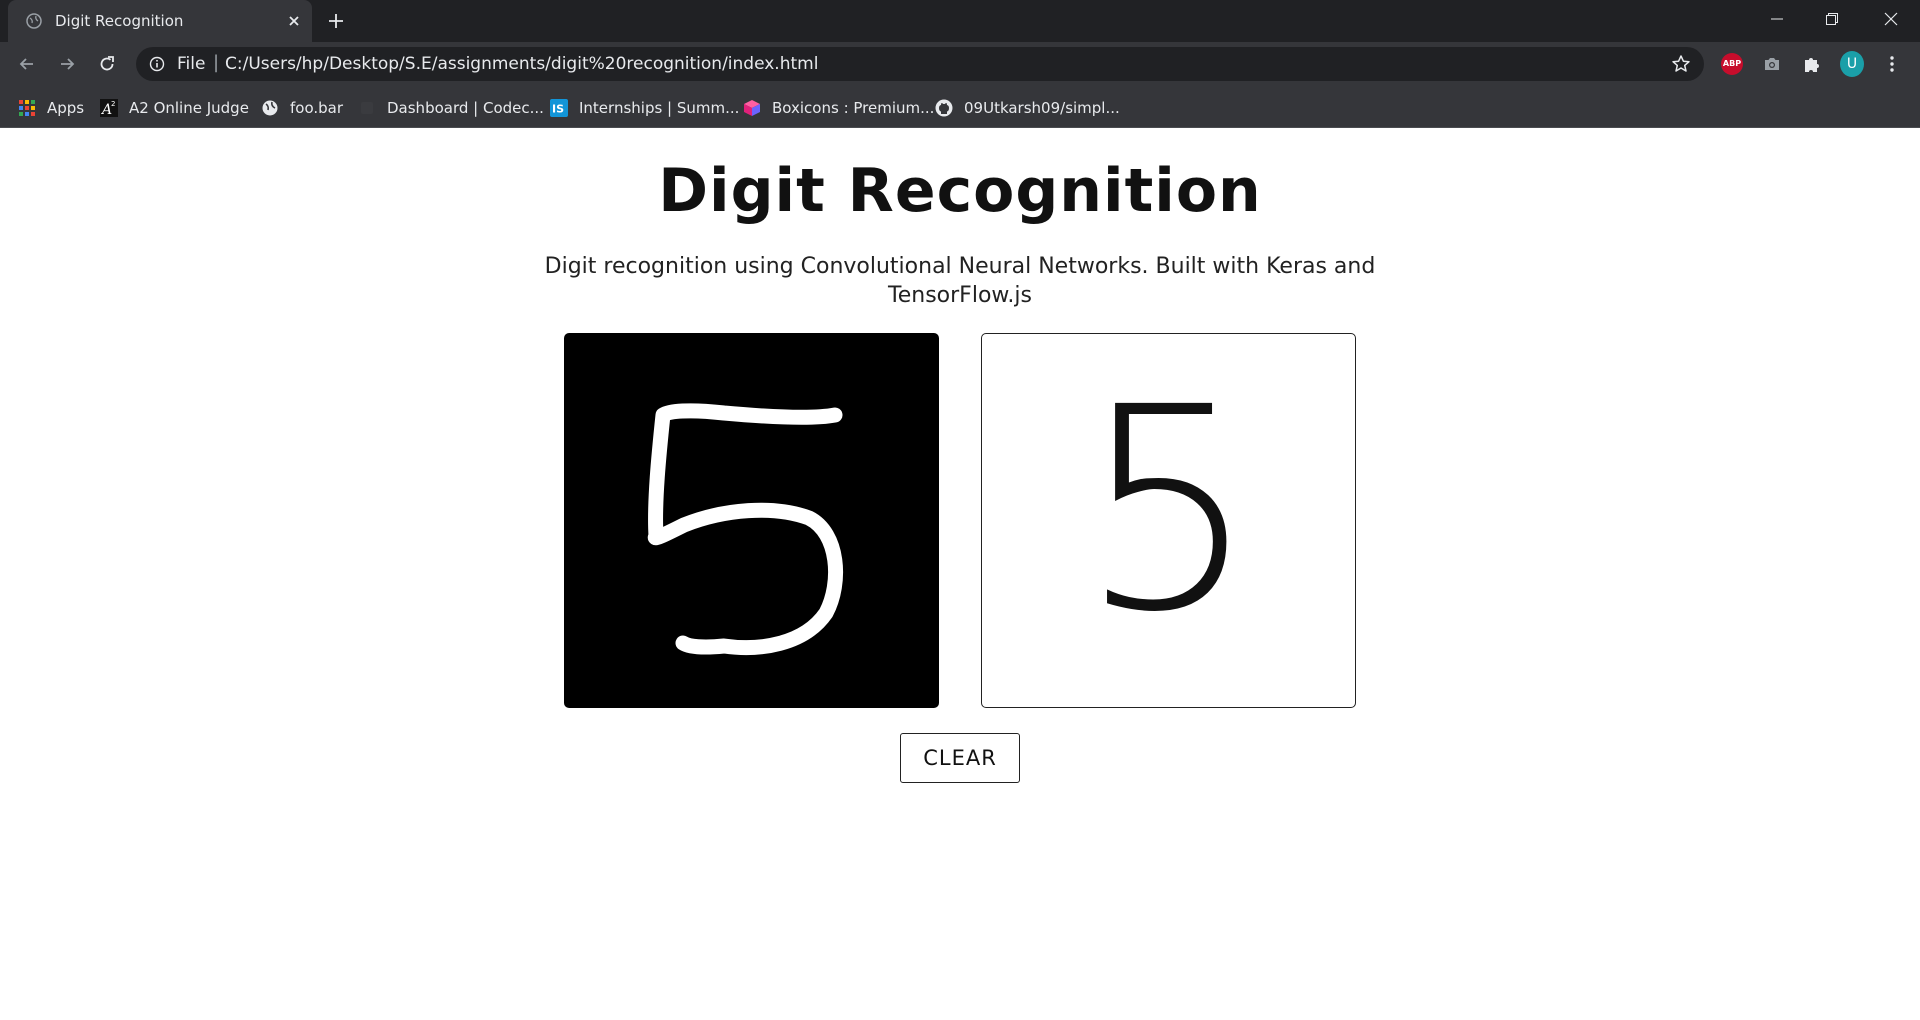 This screenshot has height=1020, width=1920. What do you see at coordinates (960, 21) in the screenshot?
I see `tab-strip: Digit Recognition` at bounding box center [960, 21].